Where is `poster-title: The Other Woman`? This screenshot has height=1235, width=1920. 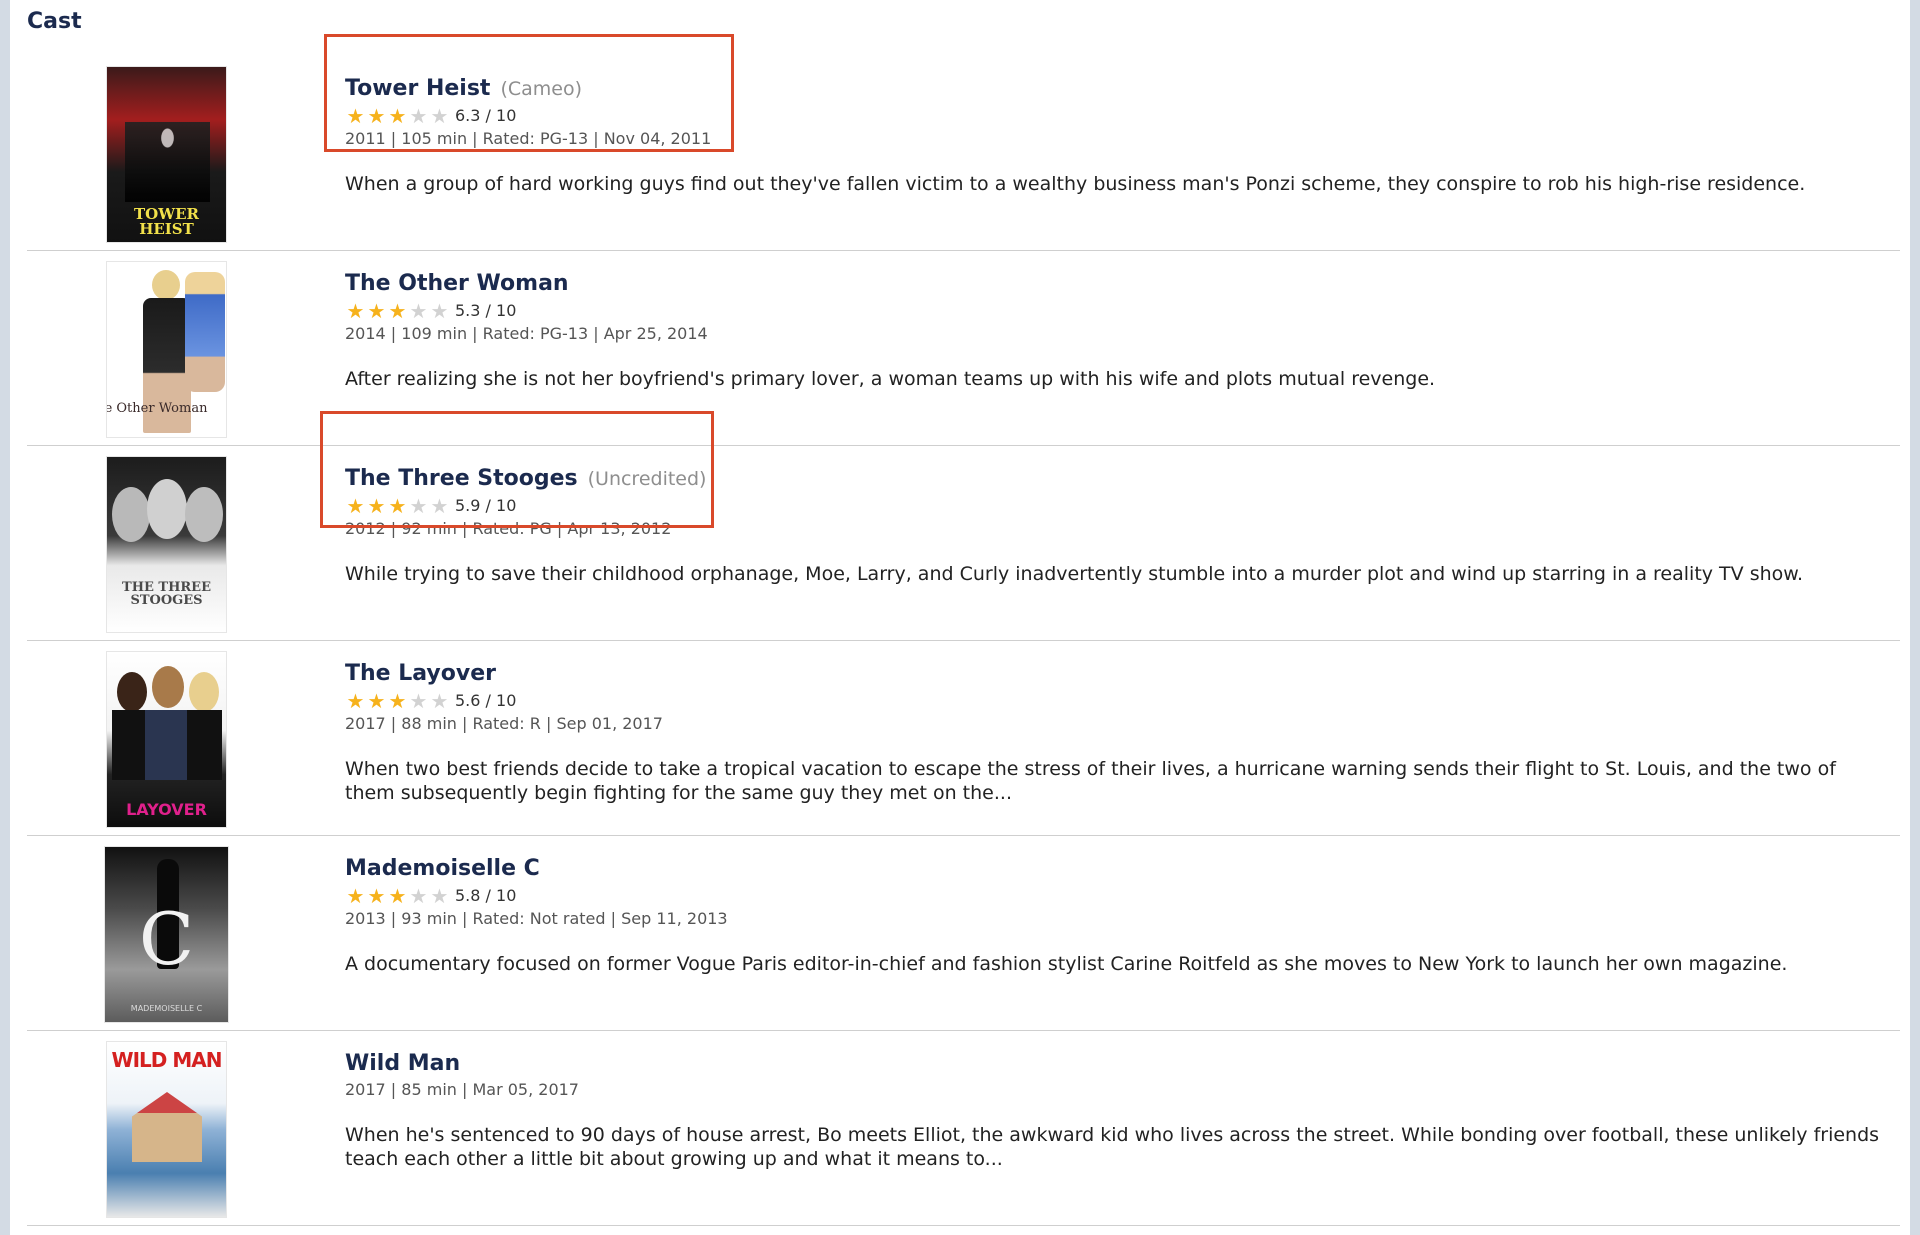
poster-title: The Other Woman is located at coordinates (157, 408).